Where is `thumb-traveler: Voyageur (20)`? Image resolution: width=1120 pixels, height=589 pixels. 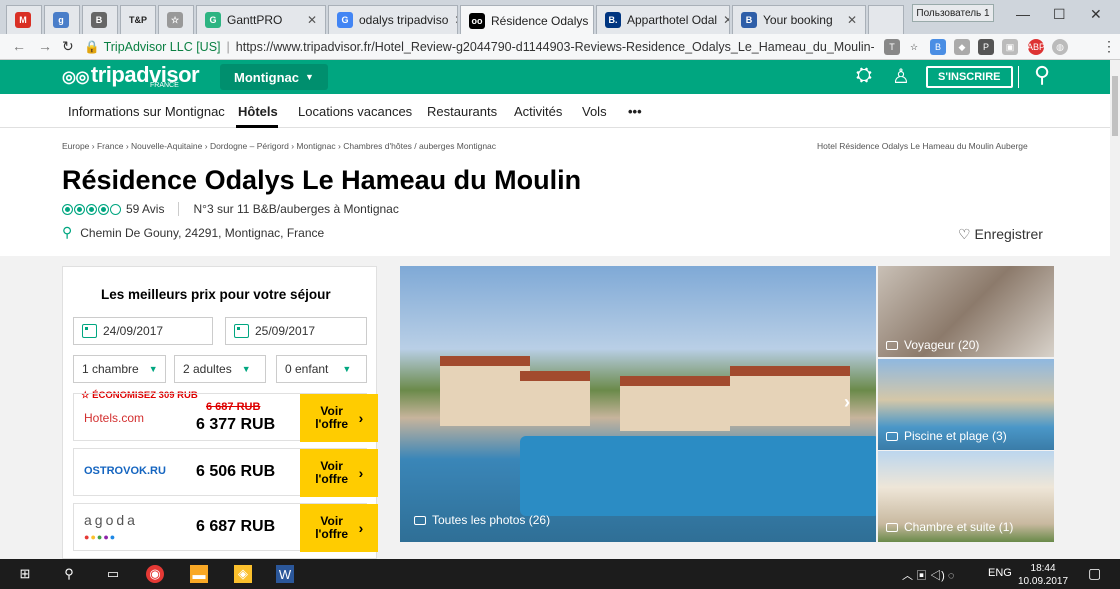 thumb-traveler: Voyageur (20) is located at coordinates (966, 311).